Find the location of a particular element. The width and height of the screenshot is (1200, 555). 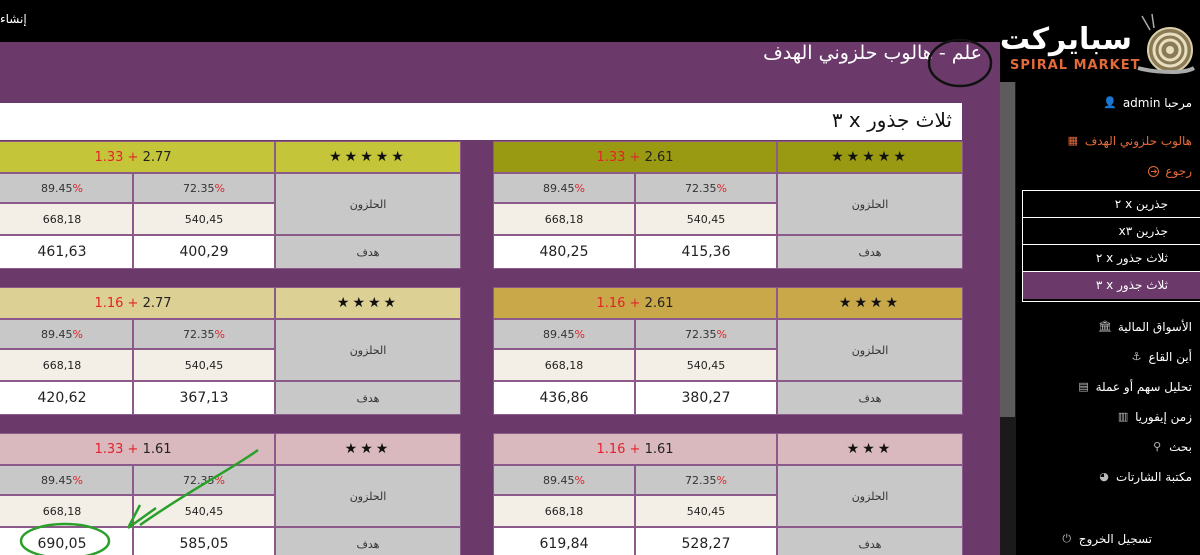

target-value-cell: 415,36 is located at coordinates (706, 252).